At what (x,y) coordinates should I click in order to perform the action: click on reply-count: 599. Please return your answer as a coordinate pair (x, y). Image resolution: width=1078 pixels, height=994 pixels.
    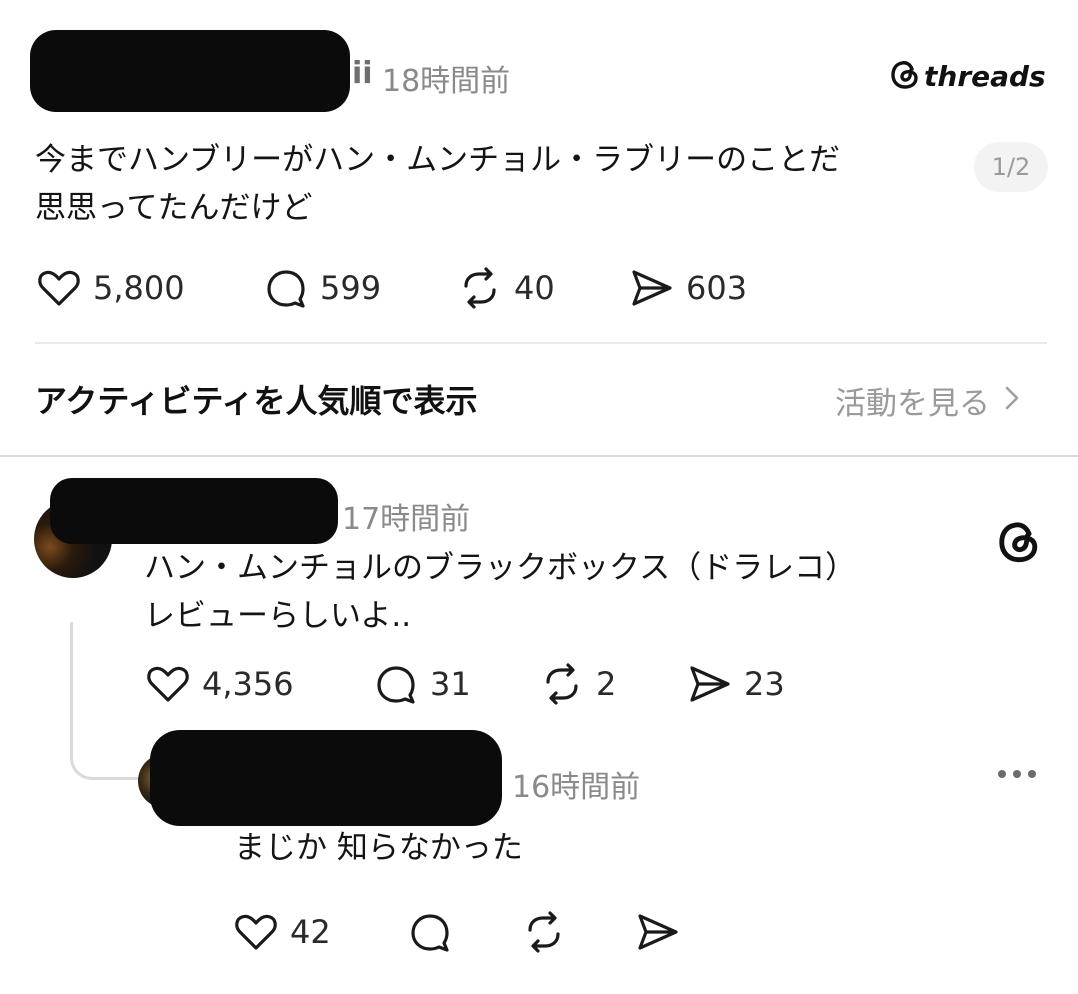
    Looking at the image, I should click on (351, 288).